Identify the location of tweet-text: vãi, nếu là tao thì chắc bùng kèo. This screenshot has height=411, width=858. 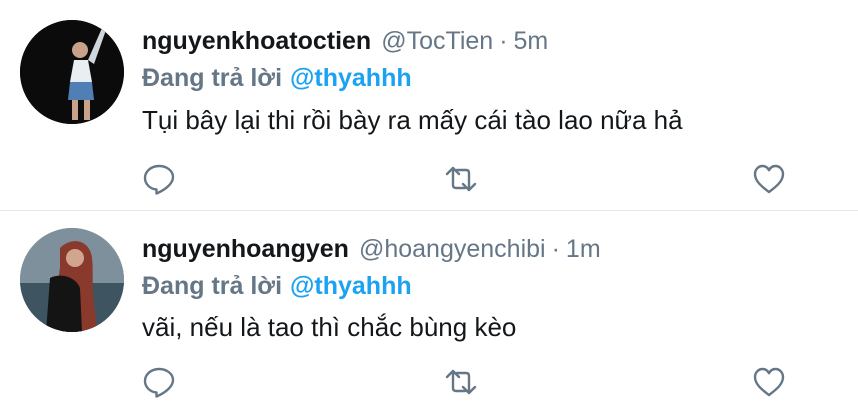
(329, 327).